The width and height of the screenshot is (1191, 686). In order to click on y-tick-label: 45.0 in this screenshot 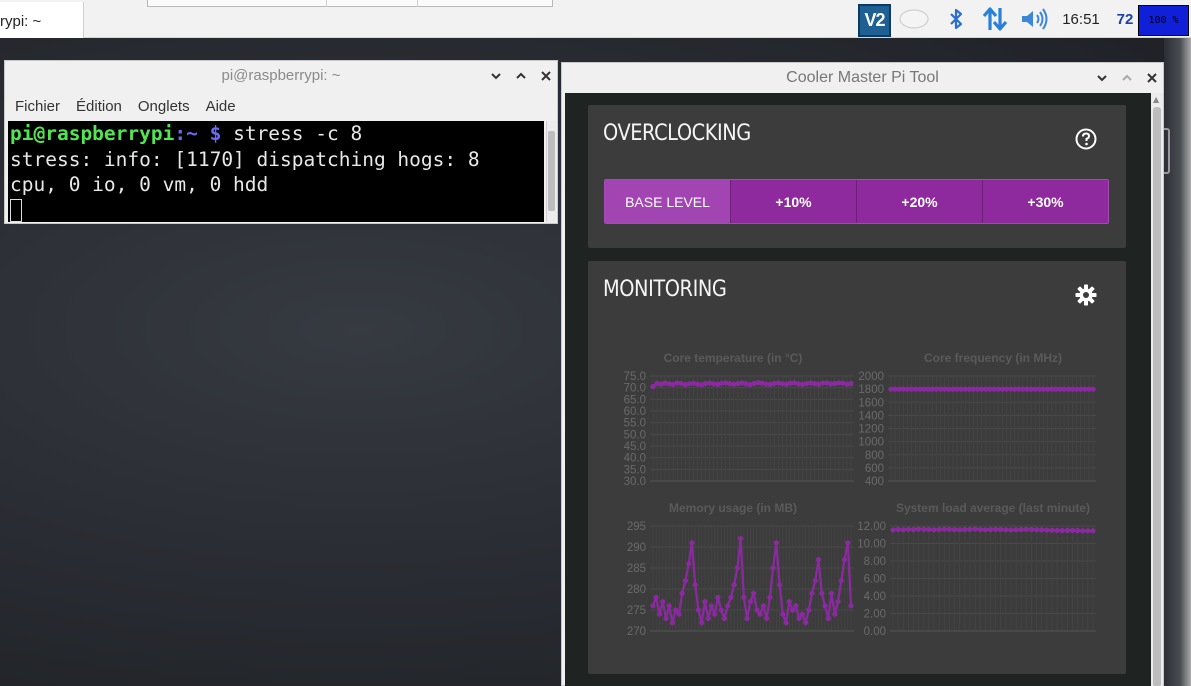, I will do `click(635, 447)`.